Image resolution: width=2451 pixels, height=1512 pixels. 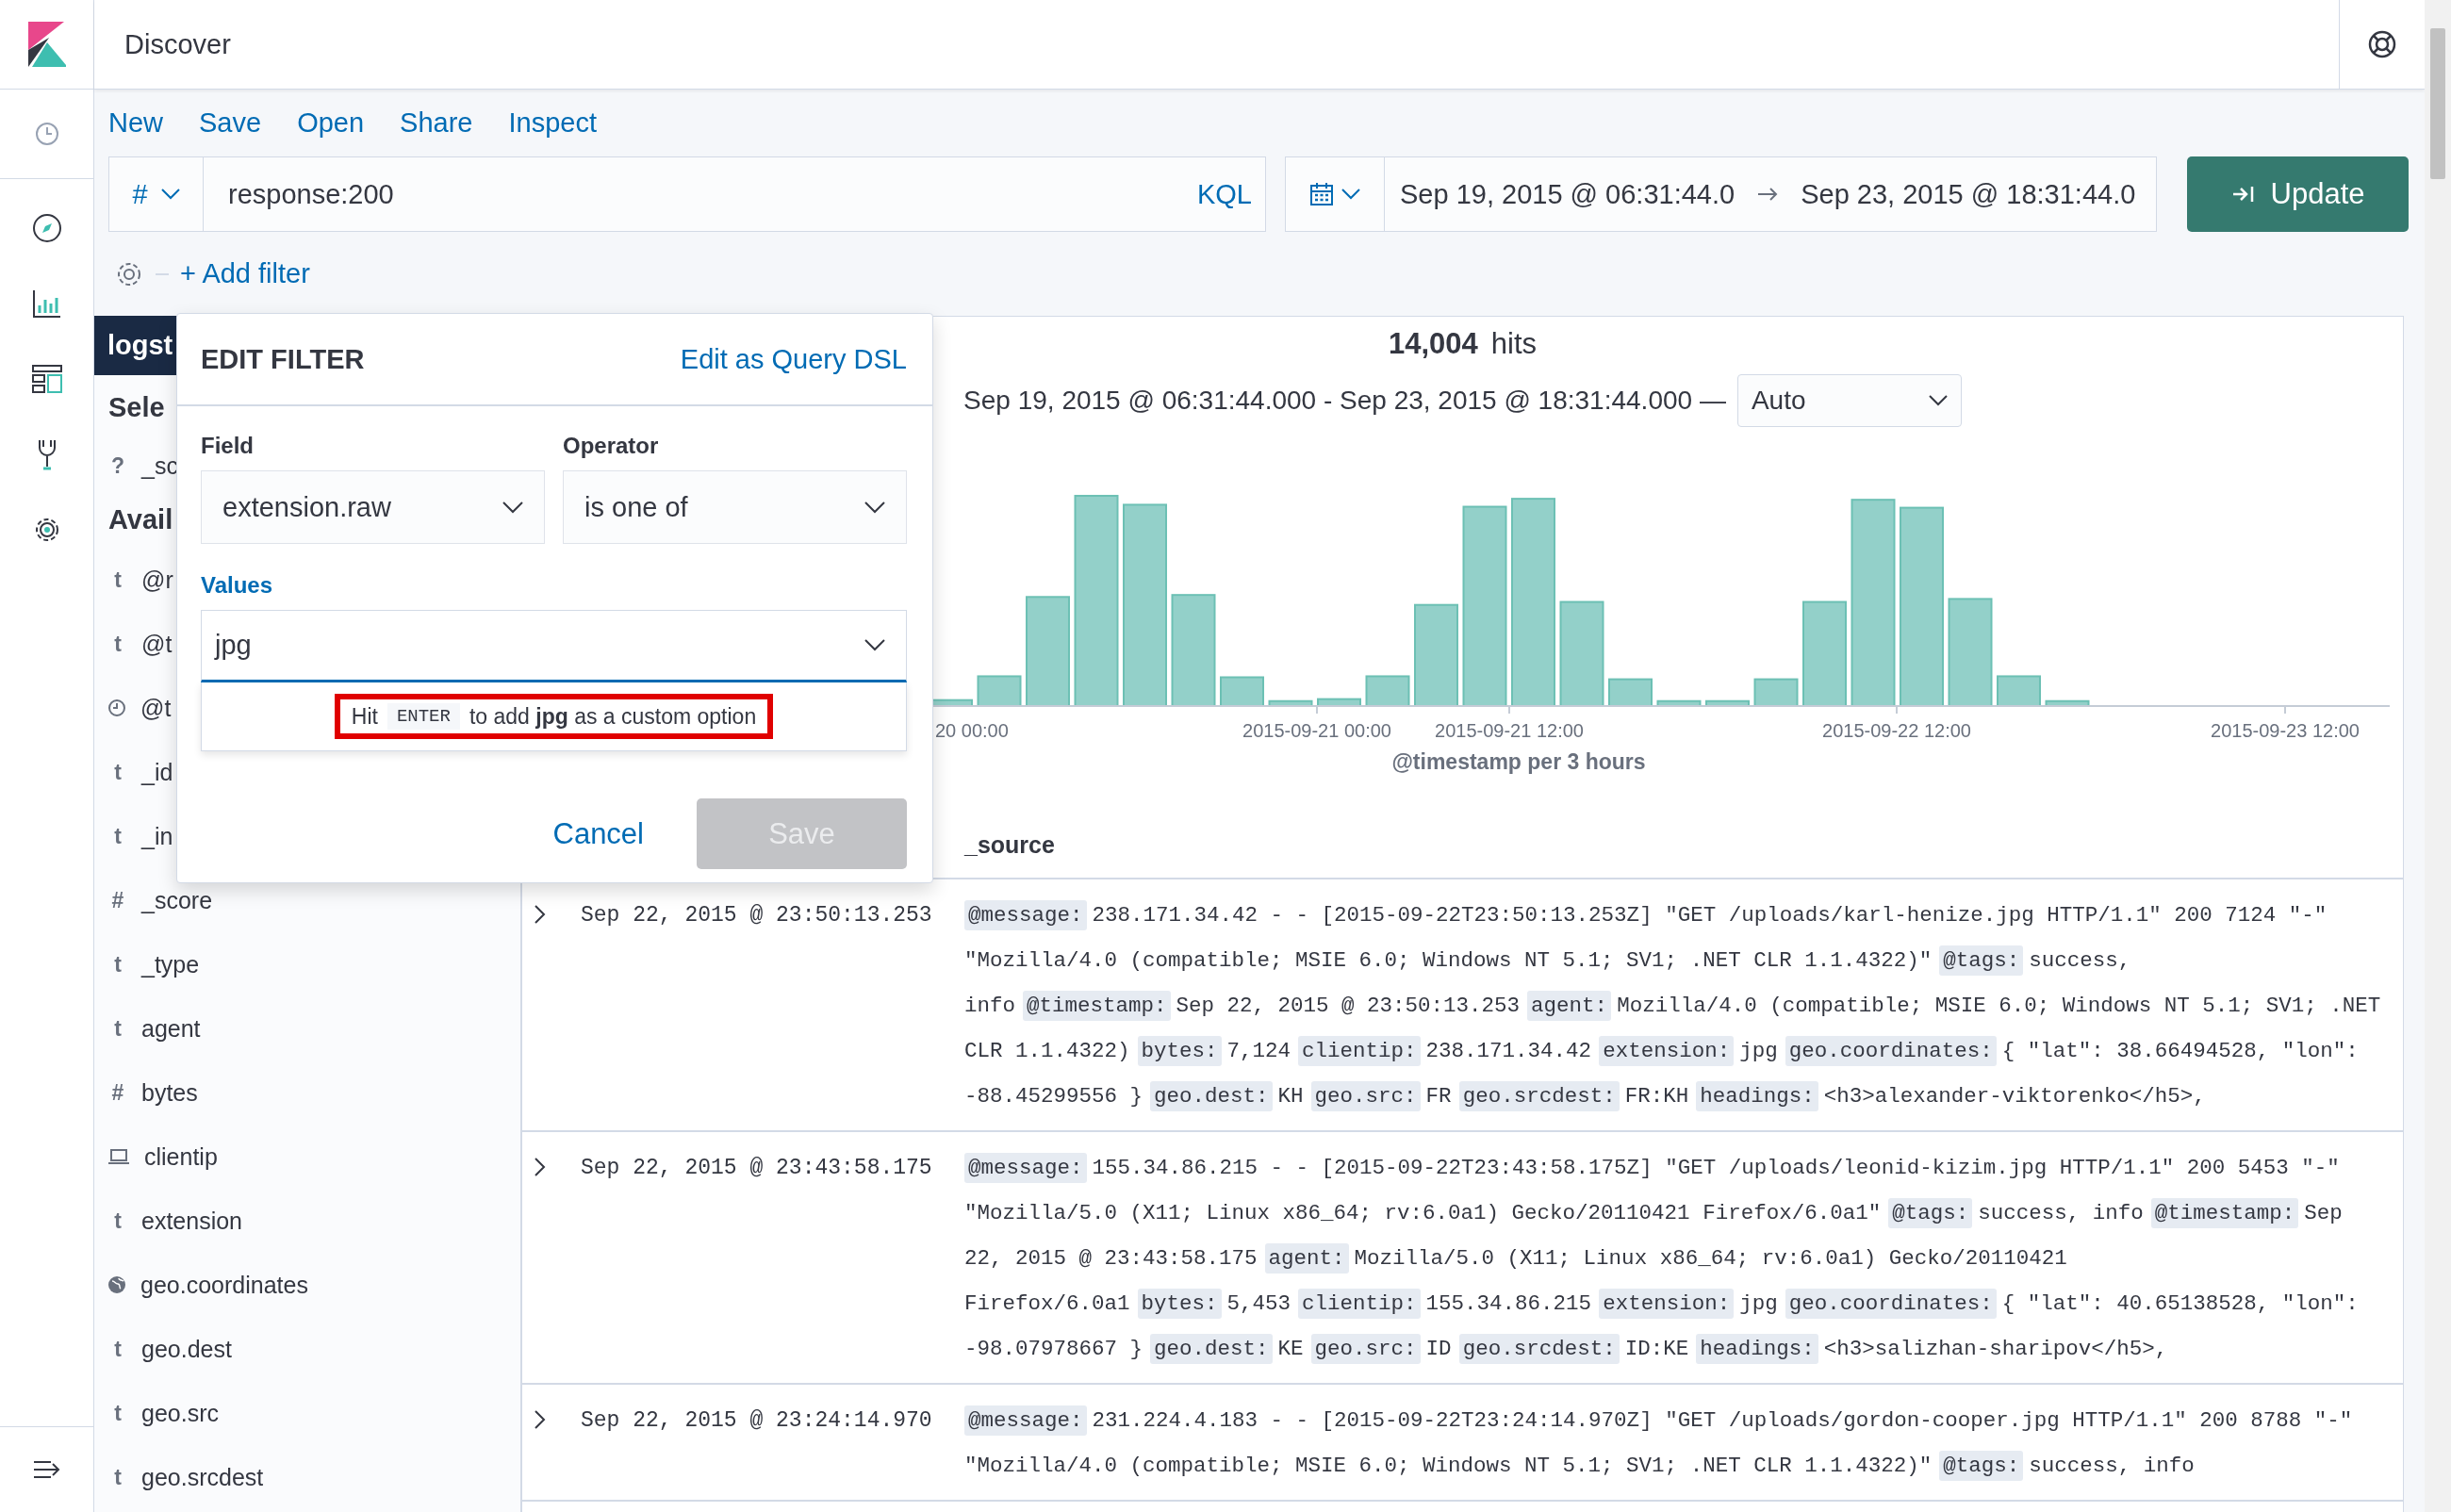 I want to click on values-combo-box: jpg, so click(x=554, y=646).